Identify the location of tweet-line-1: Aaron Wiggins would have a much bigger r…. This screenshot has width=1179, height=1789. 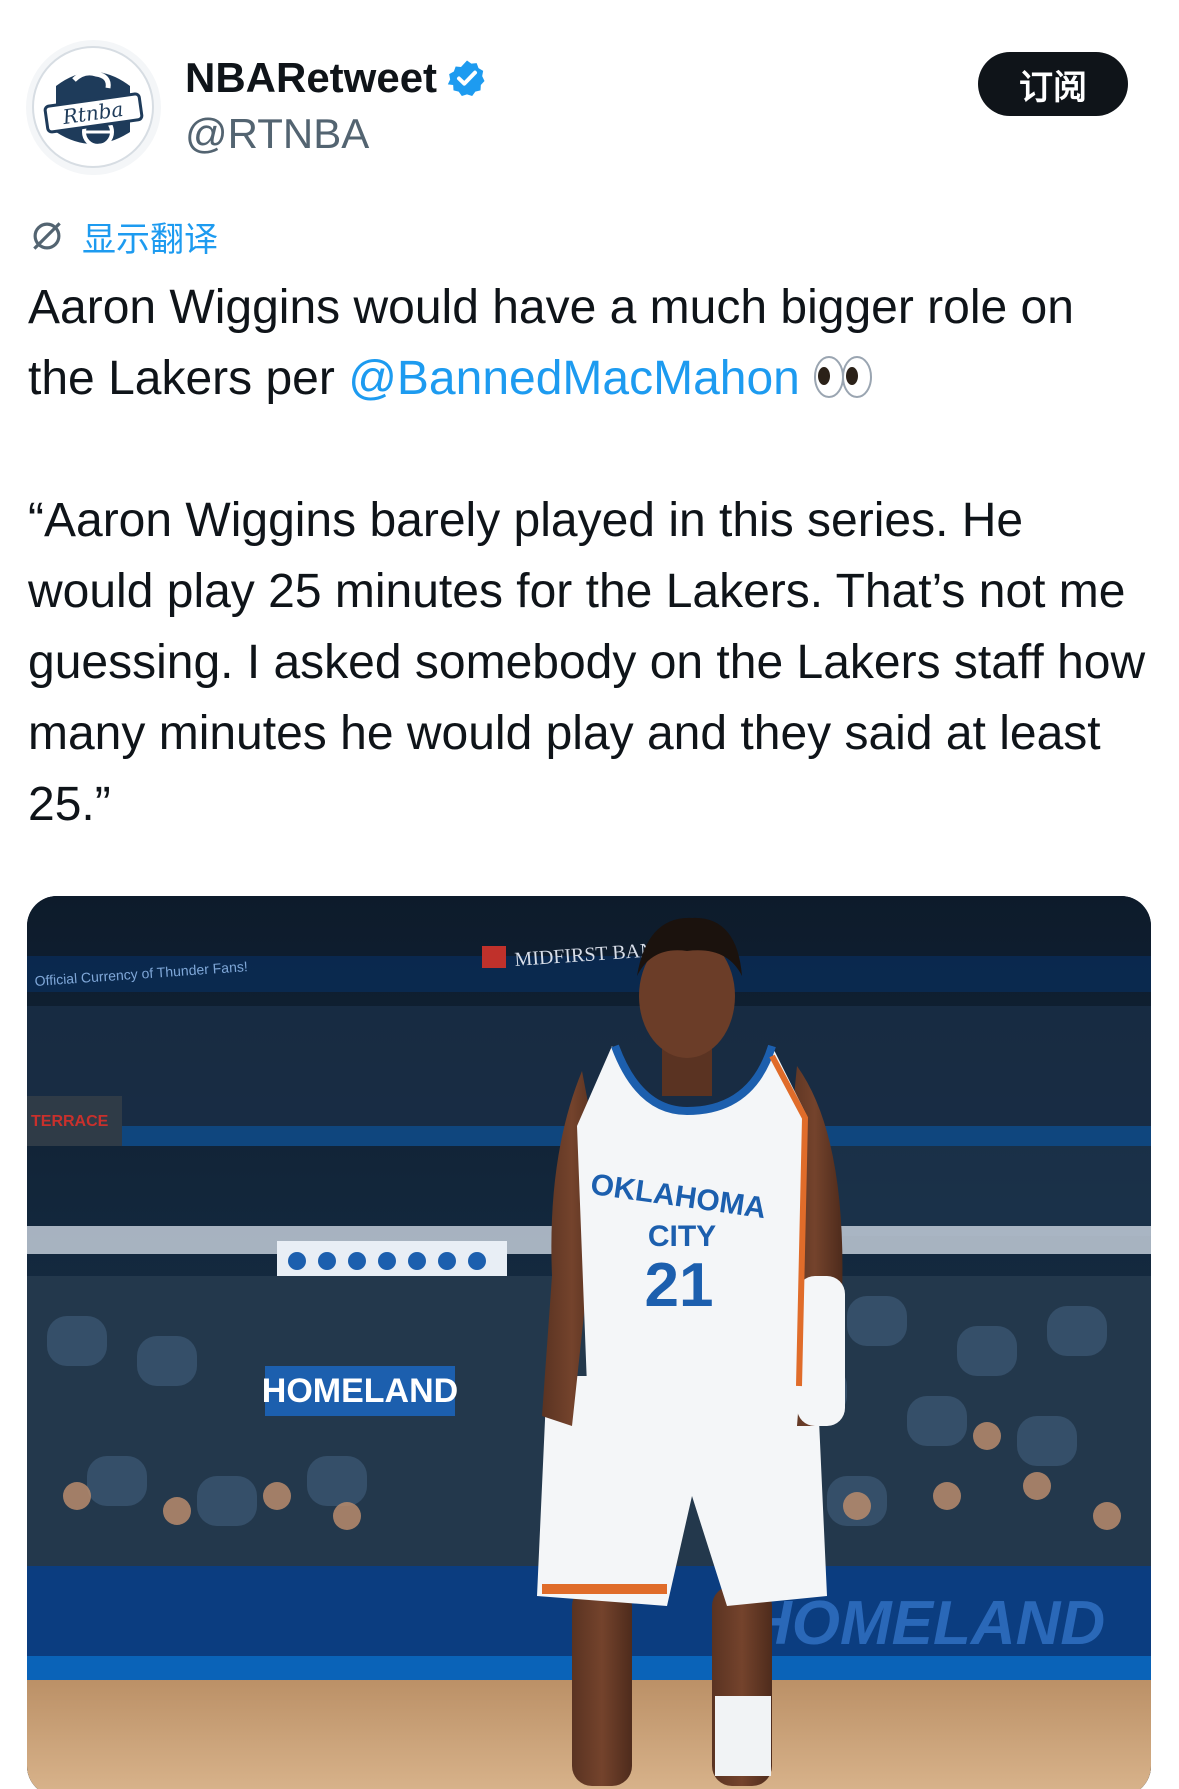
(551, 307).